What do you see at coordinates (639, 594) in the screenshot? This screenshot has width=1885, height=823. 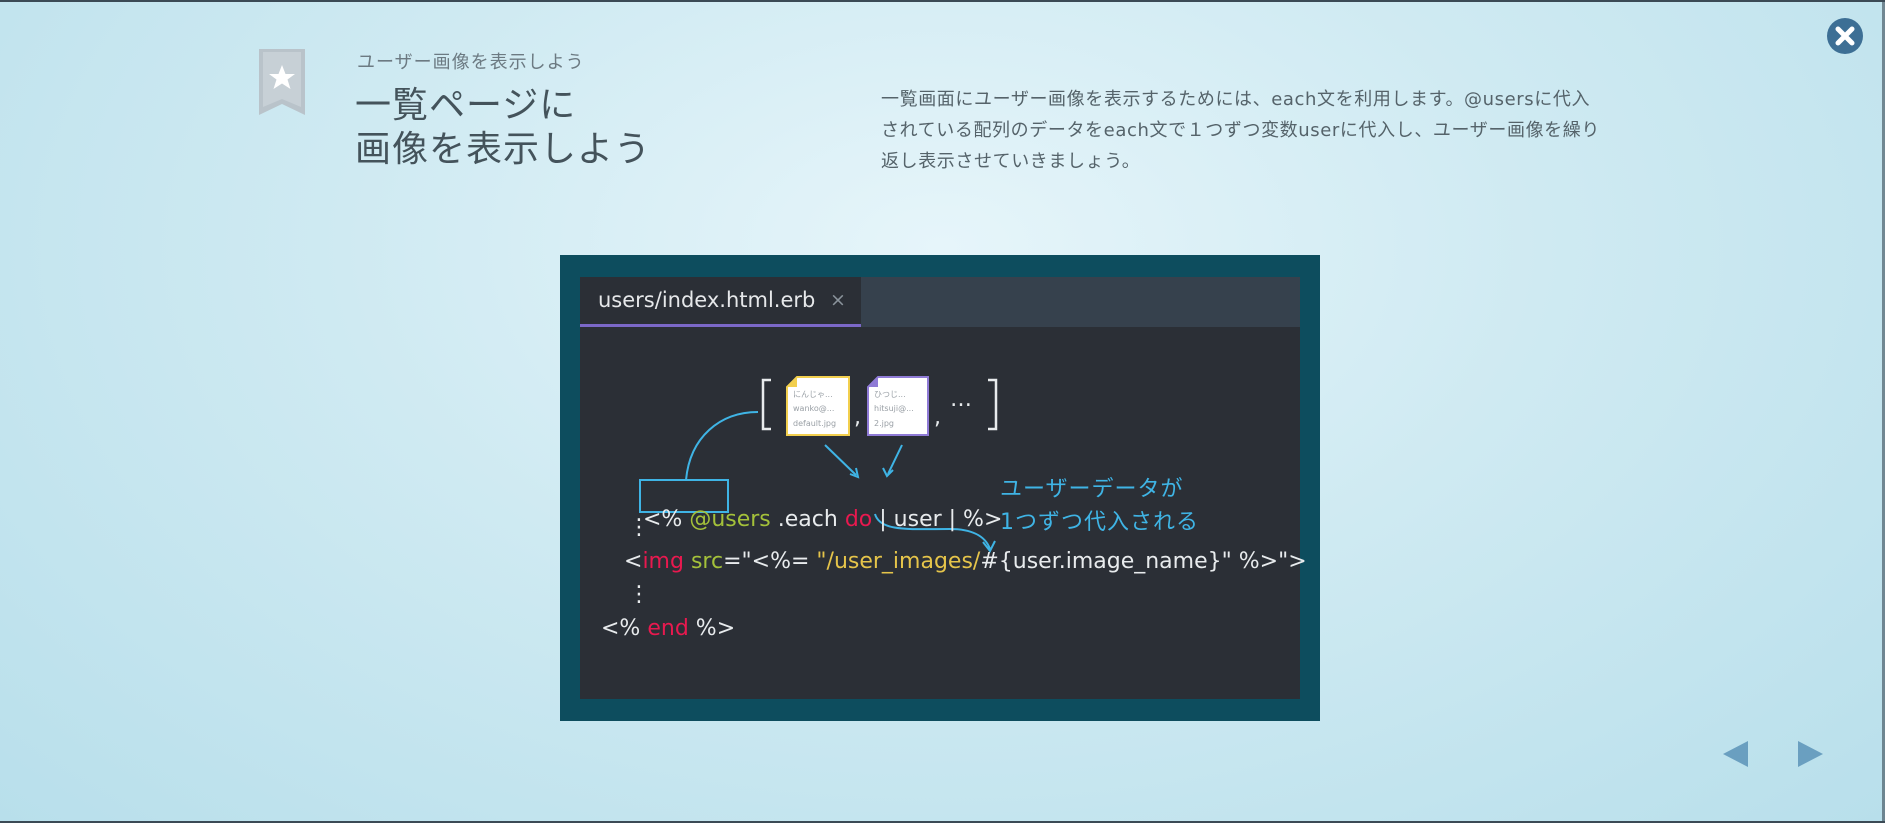 I see `code-line-4-dots: ⋮` at bounding box center [639, 594].